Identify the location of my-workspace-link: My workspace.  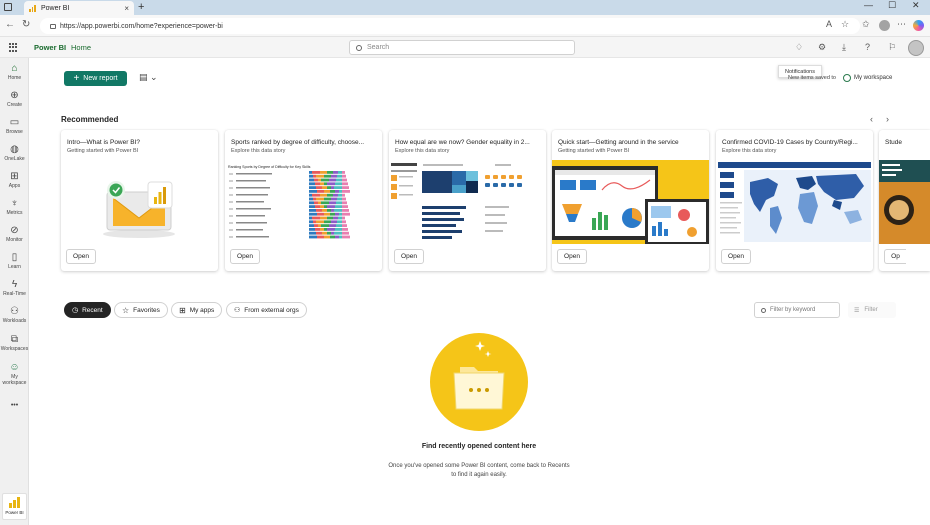
(867, 78).